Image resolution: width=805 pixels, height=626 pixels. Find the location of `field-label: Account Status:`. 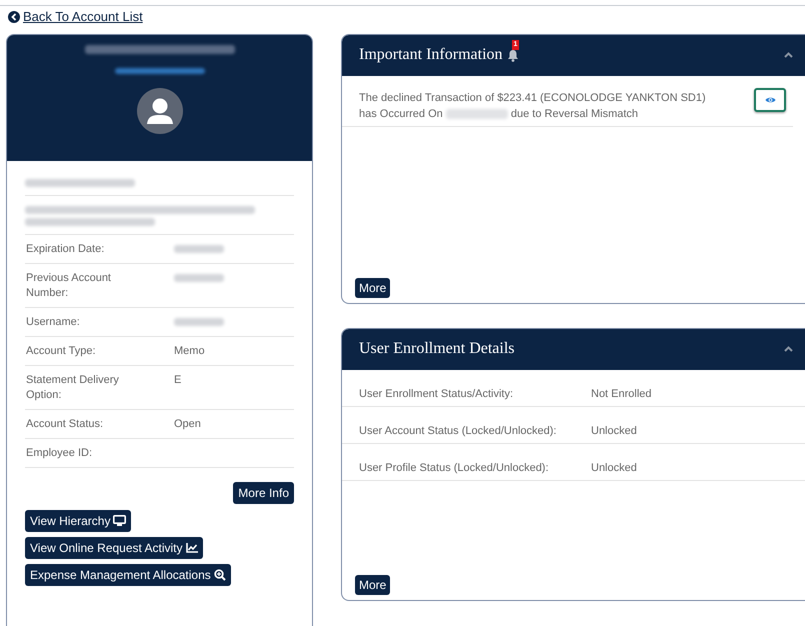

field-label: Account Status: is located at coordinates (65, 424).